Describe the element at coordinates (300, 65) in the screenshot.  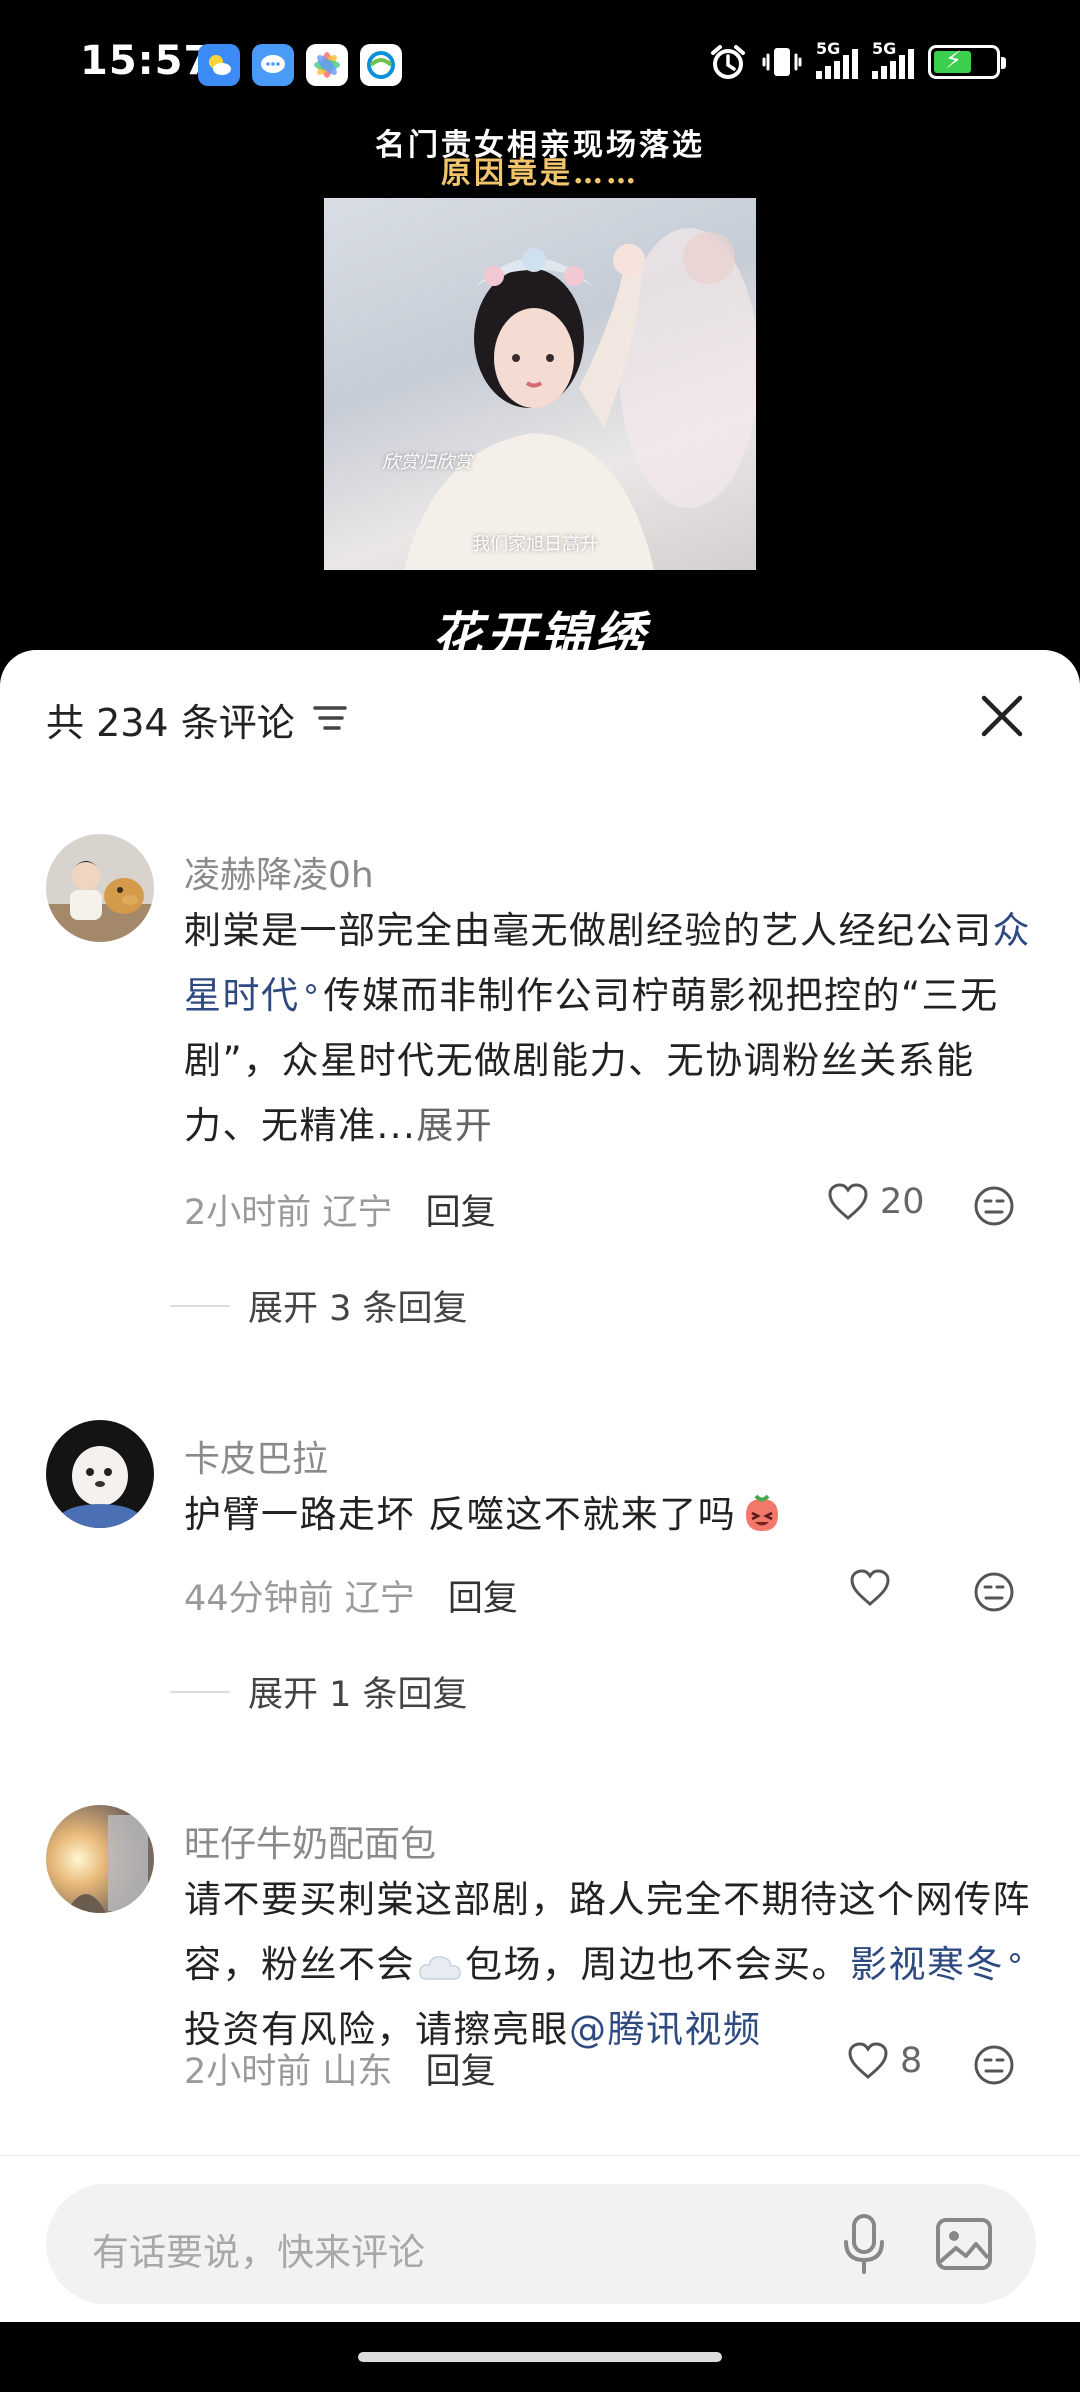
I see `notification-icons` at that location.